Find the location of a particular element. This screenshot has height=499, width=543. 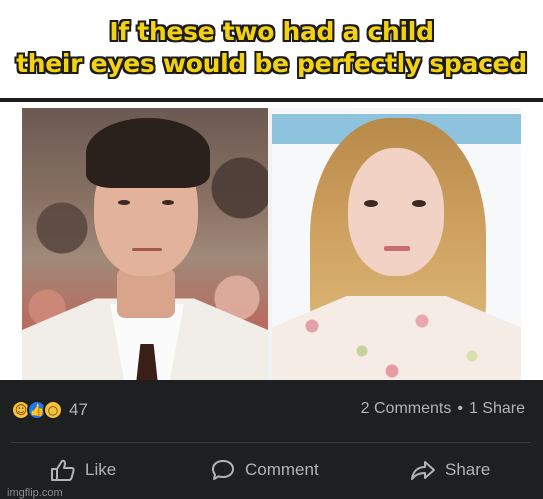

reaction-count: 47 is located at coordinates (78, 409).